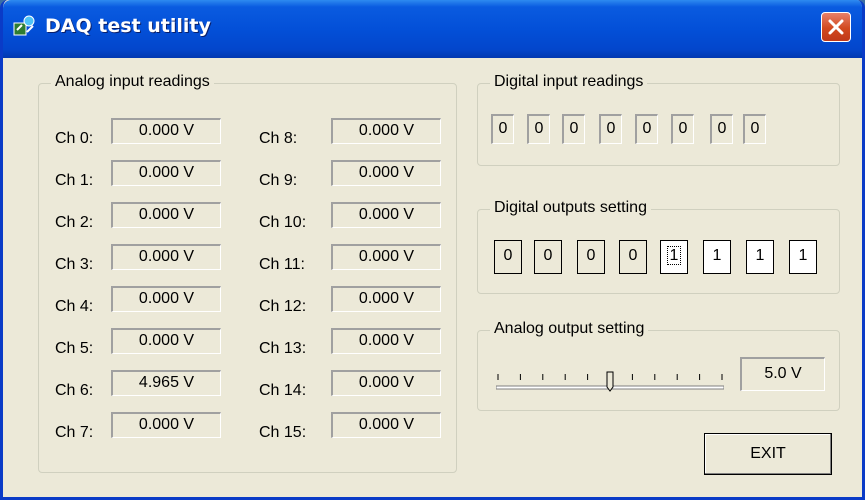 This screenshot has width=865, height=500. Describe the element at coordinates (74, 180) in the screenshot. I see `channel-label: Ch 1:` at that location.